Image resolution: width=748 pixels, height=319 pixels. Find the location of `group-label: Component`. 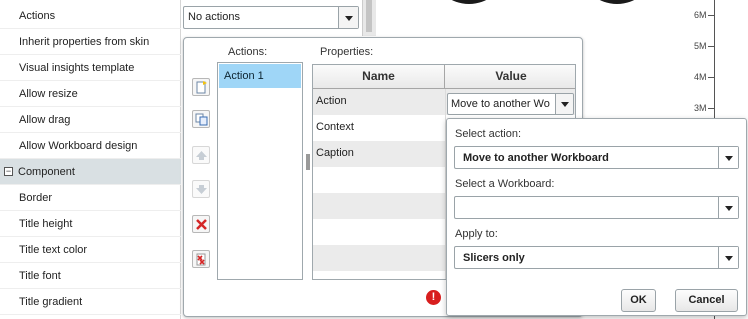

group-label: Component is located at coordinates (46, 172).